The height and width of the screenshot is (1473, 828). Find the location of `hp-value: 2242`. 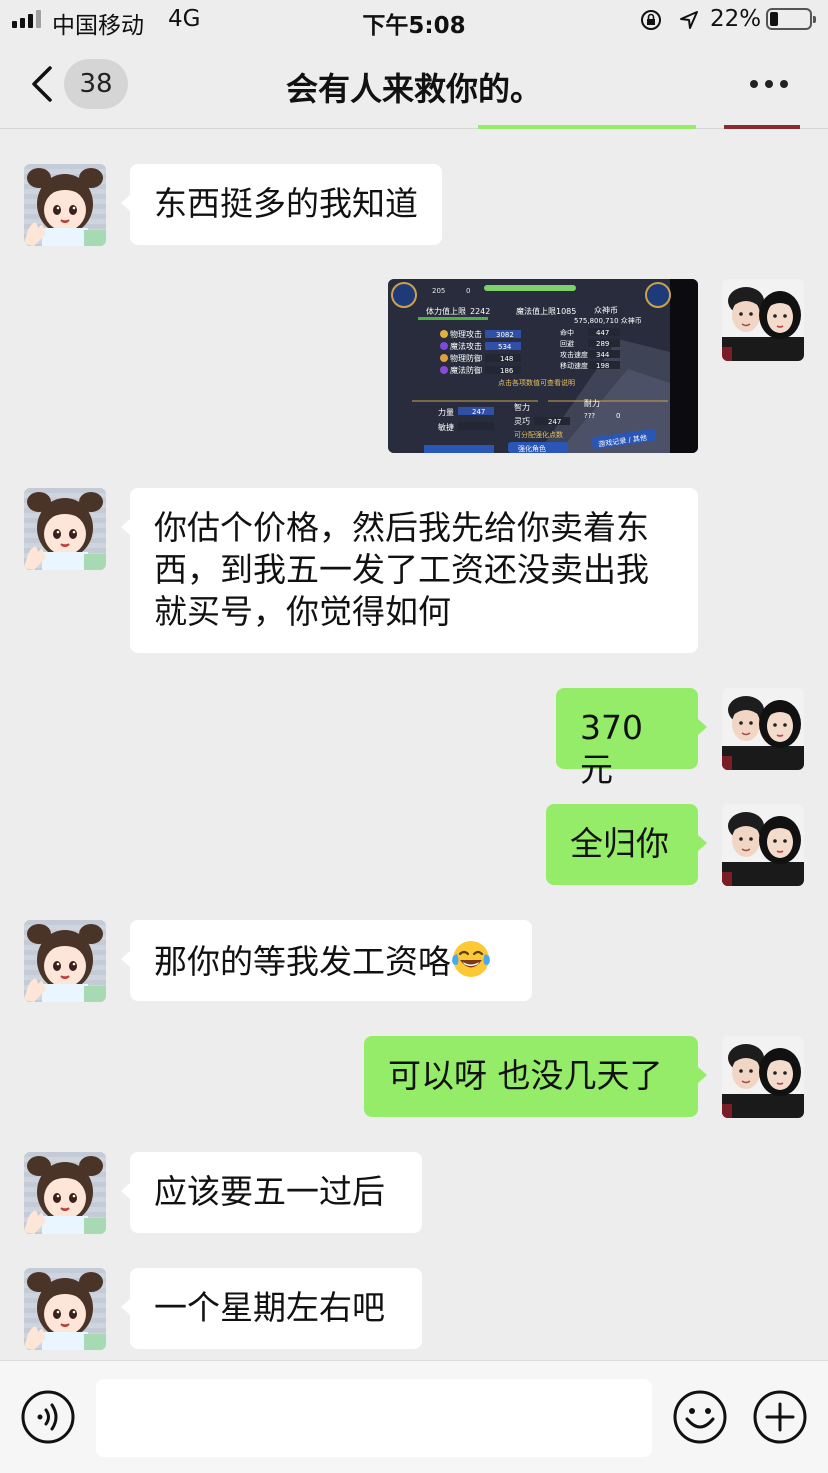

hp-value: 2242 is located at coordinates (480, 311).